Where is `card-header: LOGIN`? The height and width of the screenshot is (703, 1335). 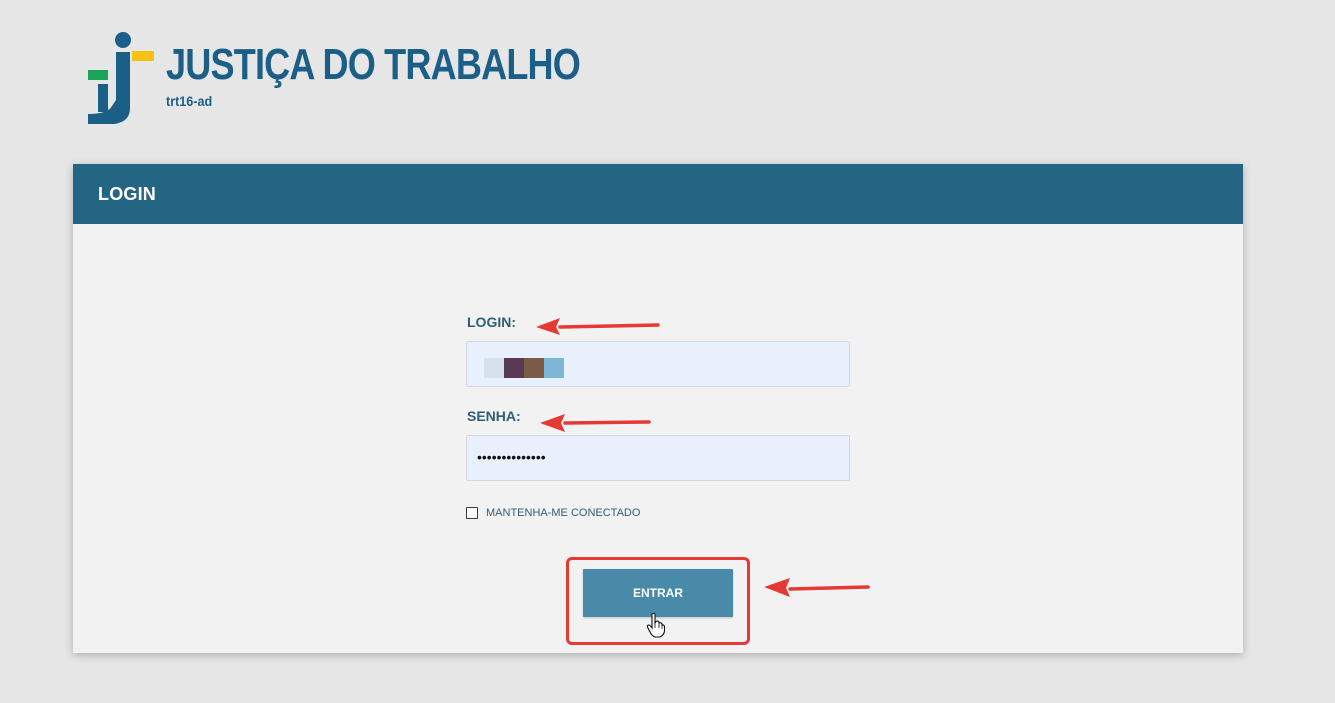
card-header: LOGIN is located at coordinates (658, 194).